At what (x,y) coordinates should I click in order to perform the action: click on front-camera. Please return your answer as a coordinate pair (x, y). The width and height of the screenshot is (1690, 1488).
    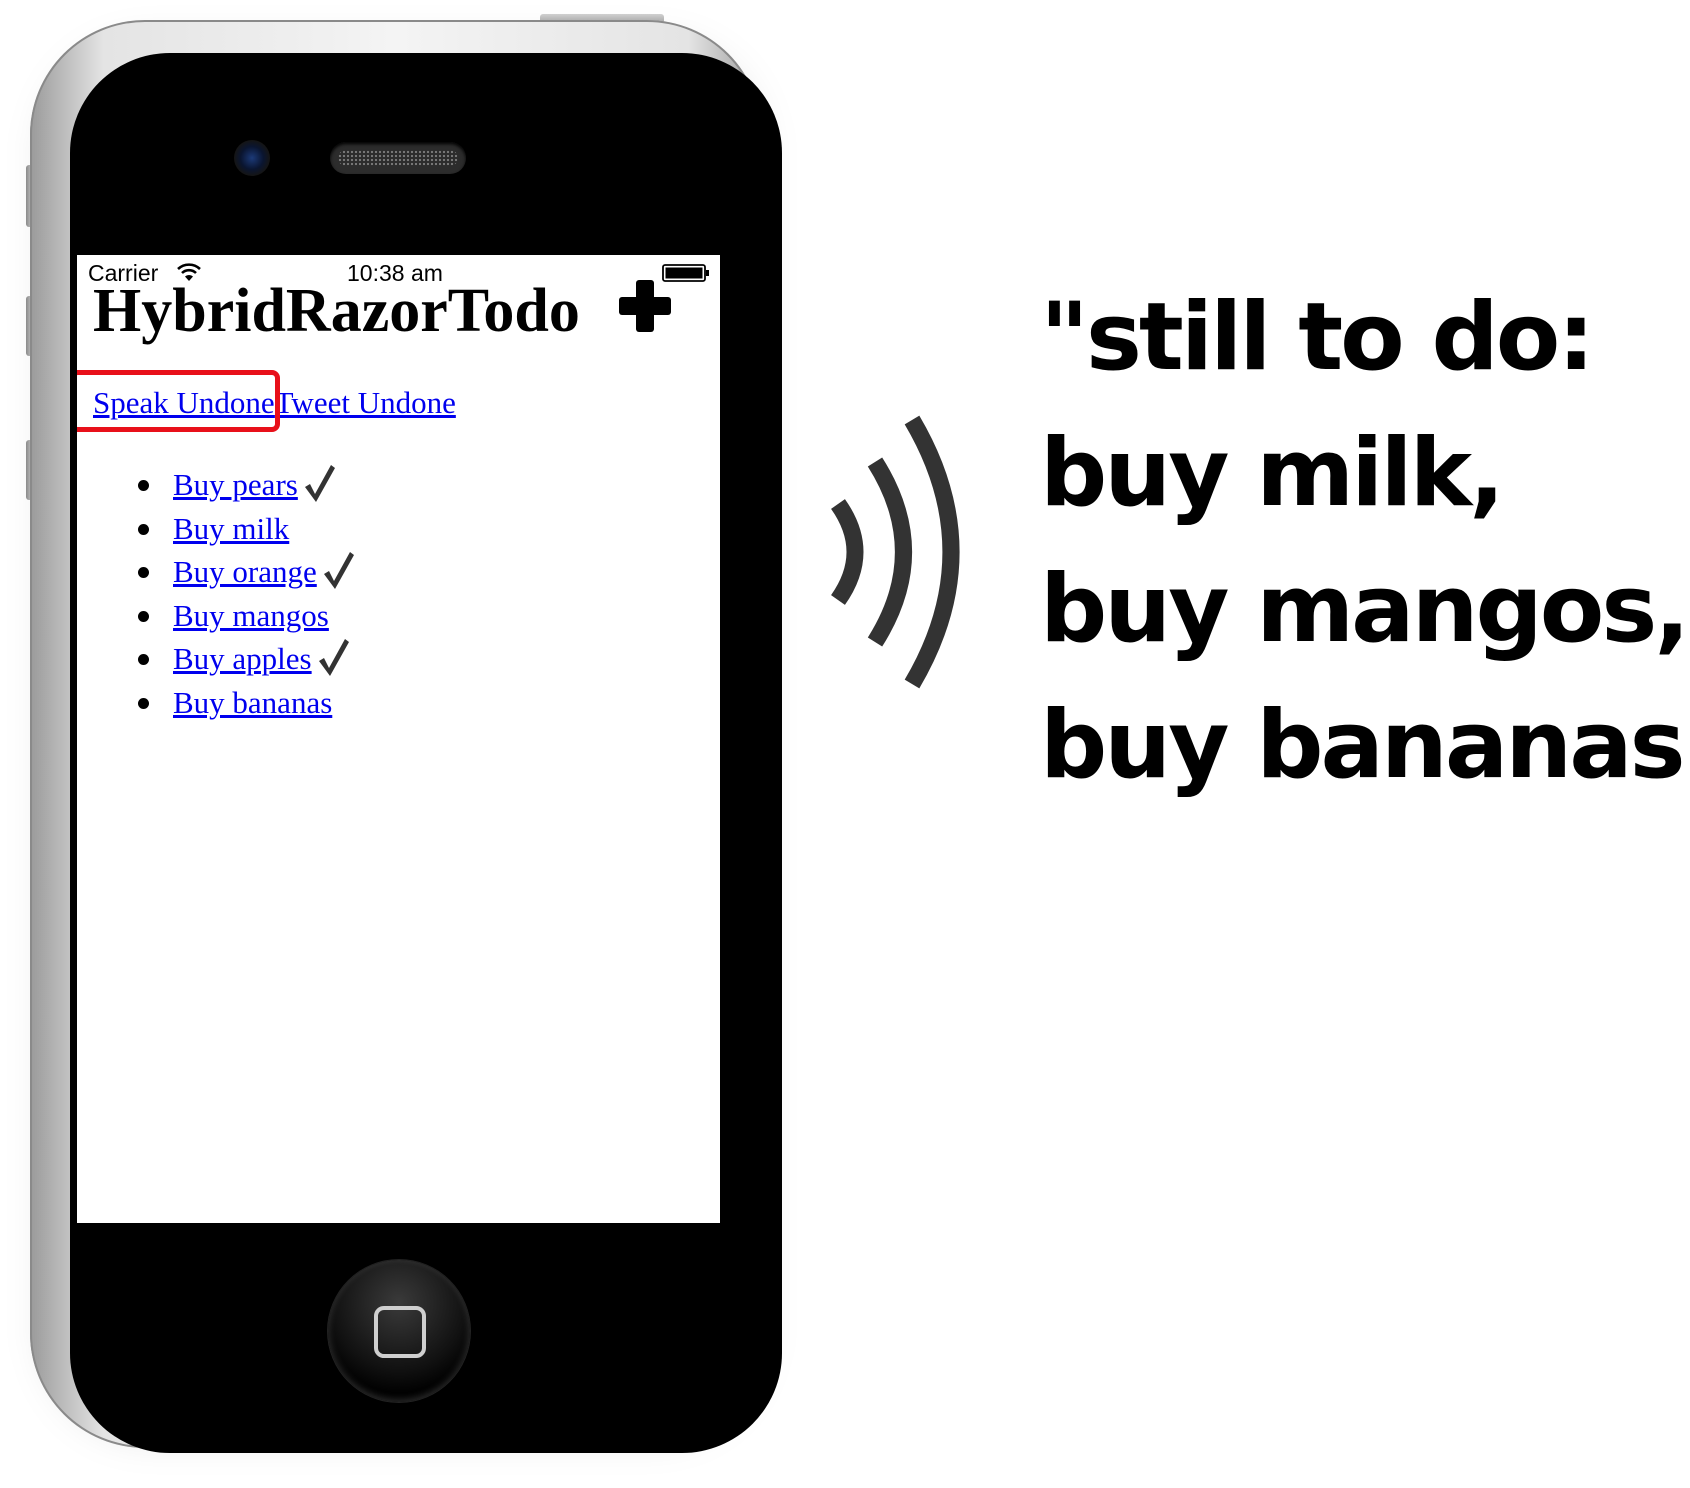
    Looking at the image, I should click on (252, 158).